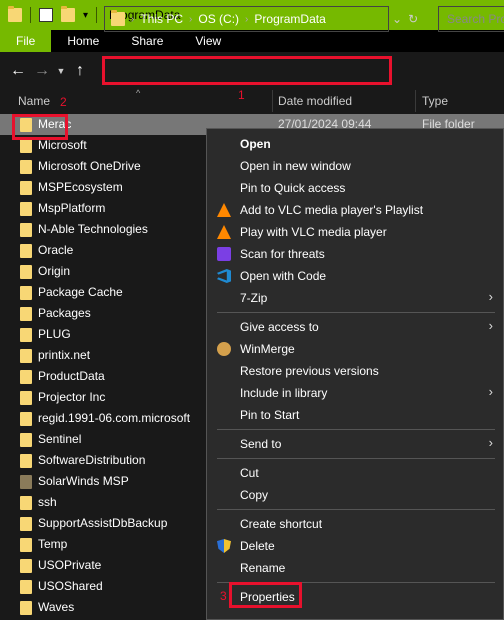  What do you see at coordinates (295, 166) in the screenshot?
I see `menu-item-label: Open in new window` at bounding box center [295, 166].